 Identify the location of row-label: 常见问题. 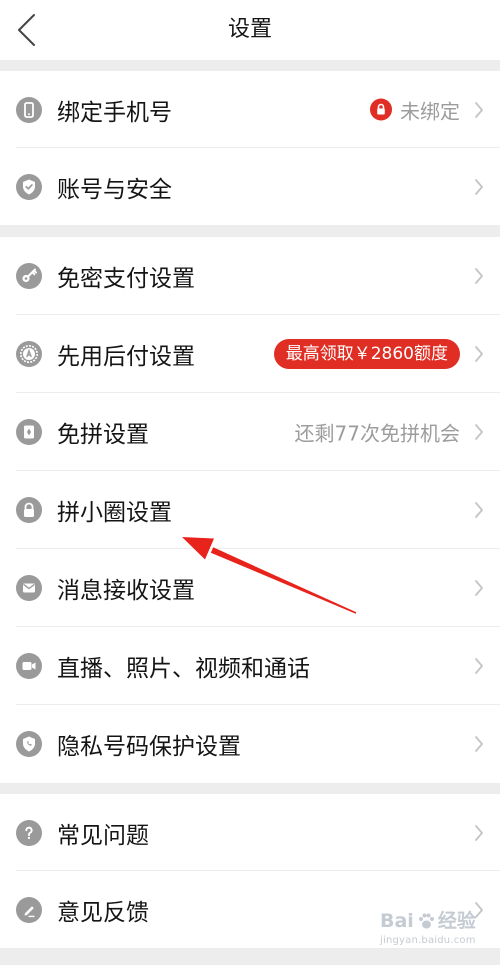
(103, 835).